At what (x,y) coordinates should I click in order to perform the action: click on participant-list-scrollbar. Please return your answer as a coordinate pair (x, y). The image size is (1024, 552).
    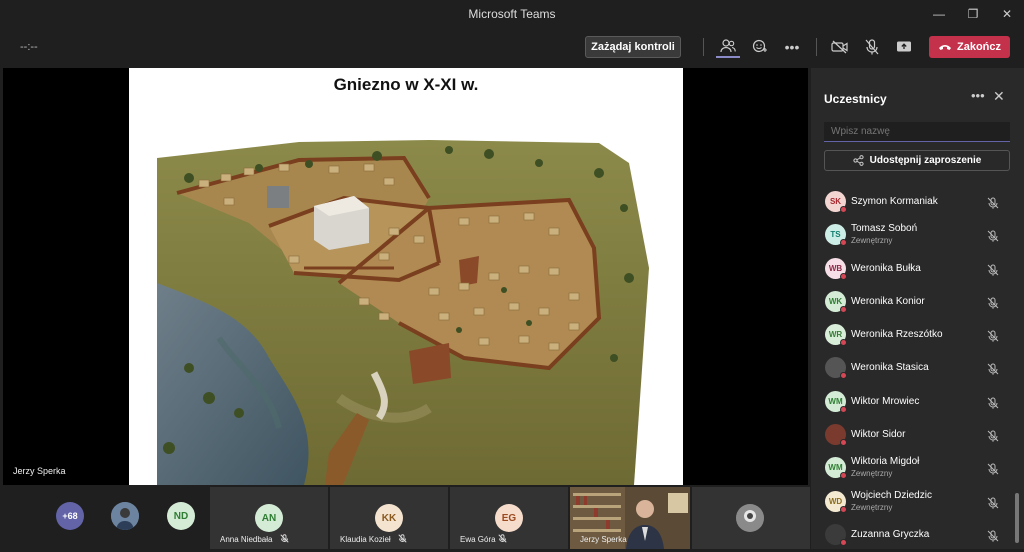
    Looking at the image, I should click on (1017, 518).